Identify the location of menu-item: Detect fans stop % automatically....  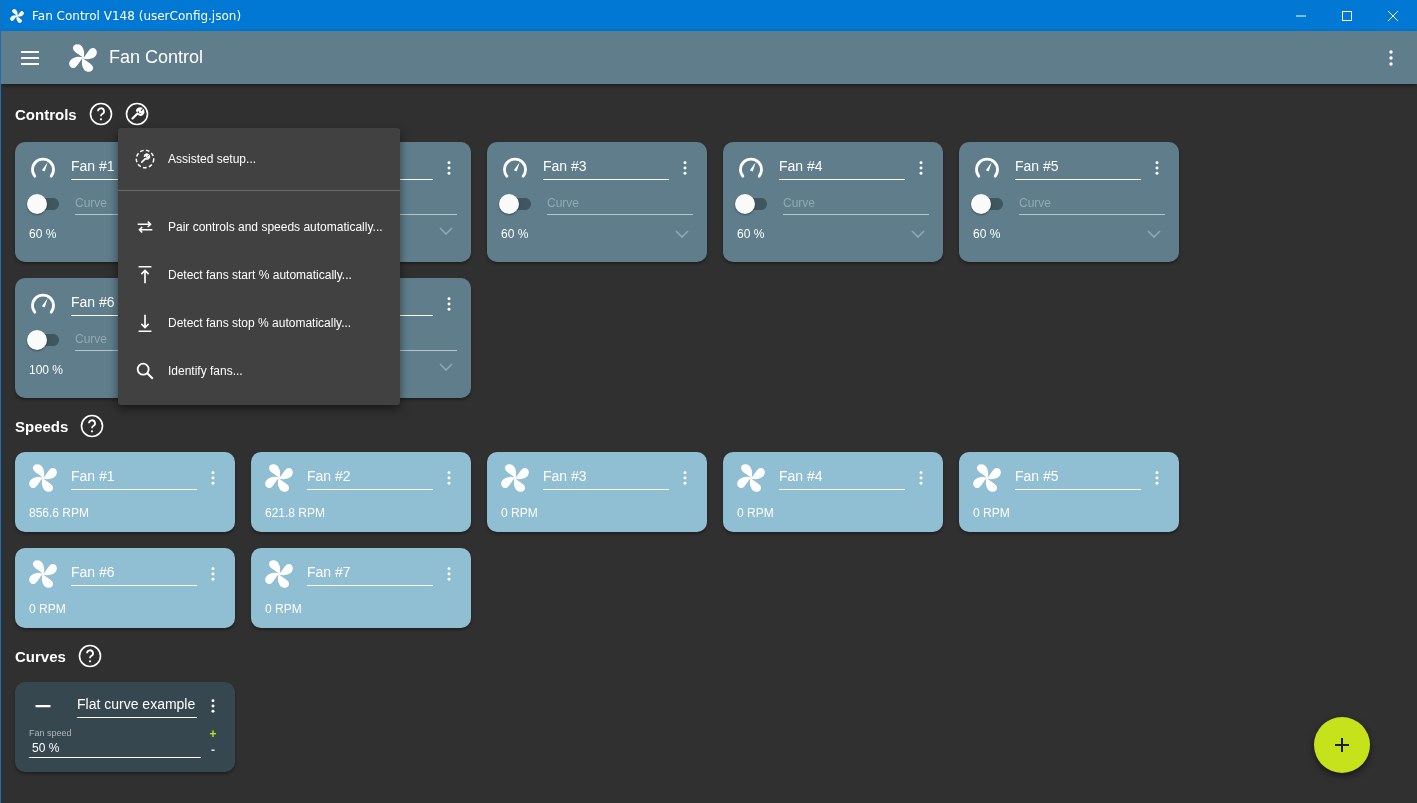
(259, 323).